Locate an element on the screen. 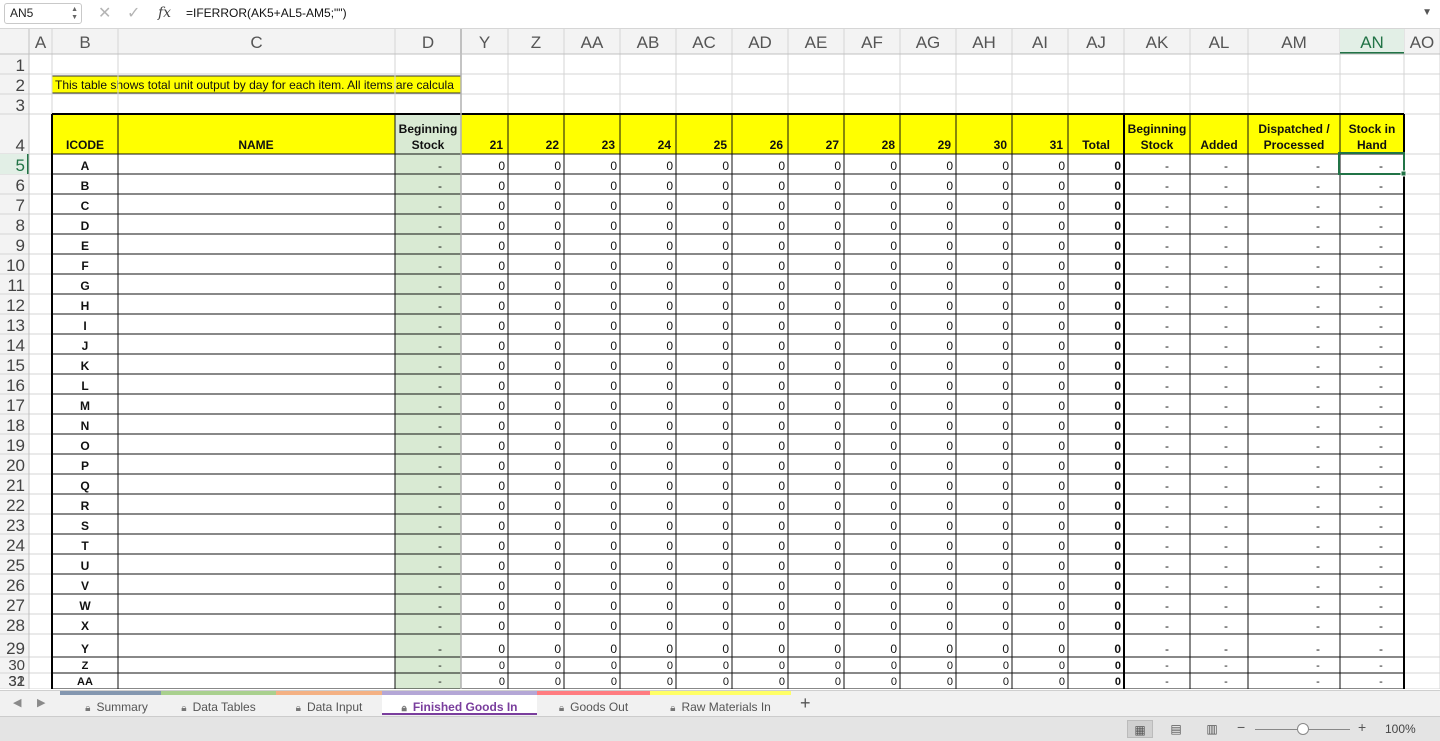 The image size is (1440, 741). sheet-tab-finished-goods-in: 🔒︎ Finished Goods In is located at coordinates (459, 703).